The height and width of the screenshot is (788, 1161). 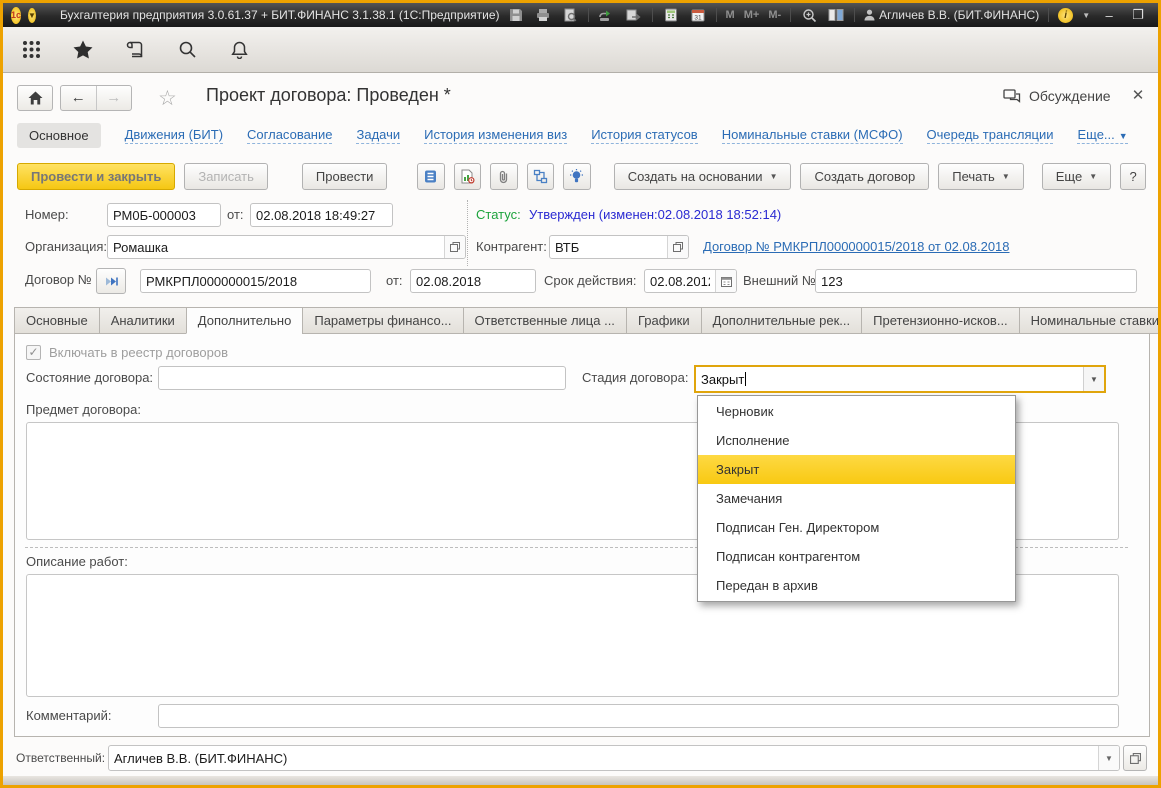 I want to click on forward-button: →, so click(x=114, y=98).